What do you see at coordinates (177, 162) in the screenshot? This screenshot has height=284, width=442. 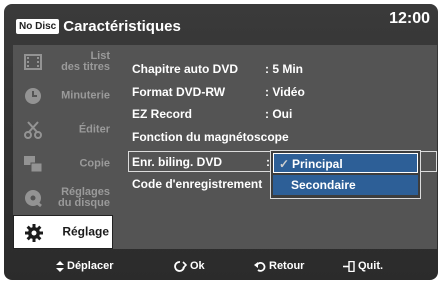 I see `setting-label: Enr. biling. DVD` at bounding box center [177, 162].